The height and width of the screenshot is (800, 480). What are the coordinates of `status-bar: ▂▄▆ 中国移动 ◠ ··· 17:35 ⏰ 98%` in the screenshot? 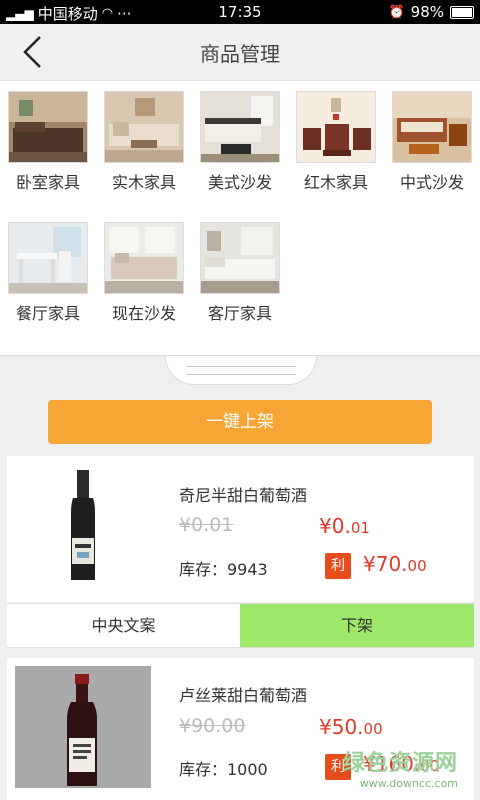 It's located at (240, 12).